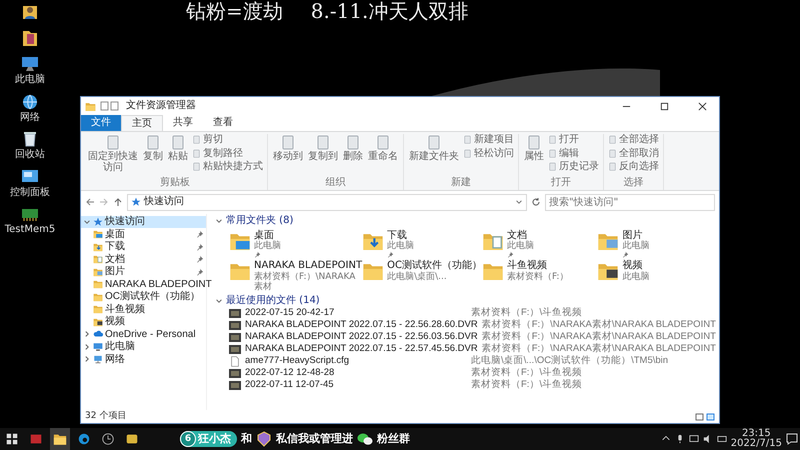  Describe the element at coordinates (98, 321) in the screenshot. I see `video-folder-icon` at that location.